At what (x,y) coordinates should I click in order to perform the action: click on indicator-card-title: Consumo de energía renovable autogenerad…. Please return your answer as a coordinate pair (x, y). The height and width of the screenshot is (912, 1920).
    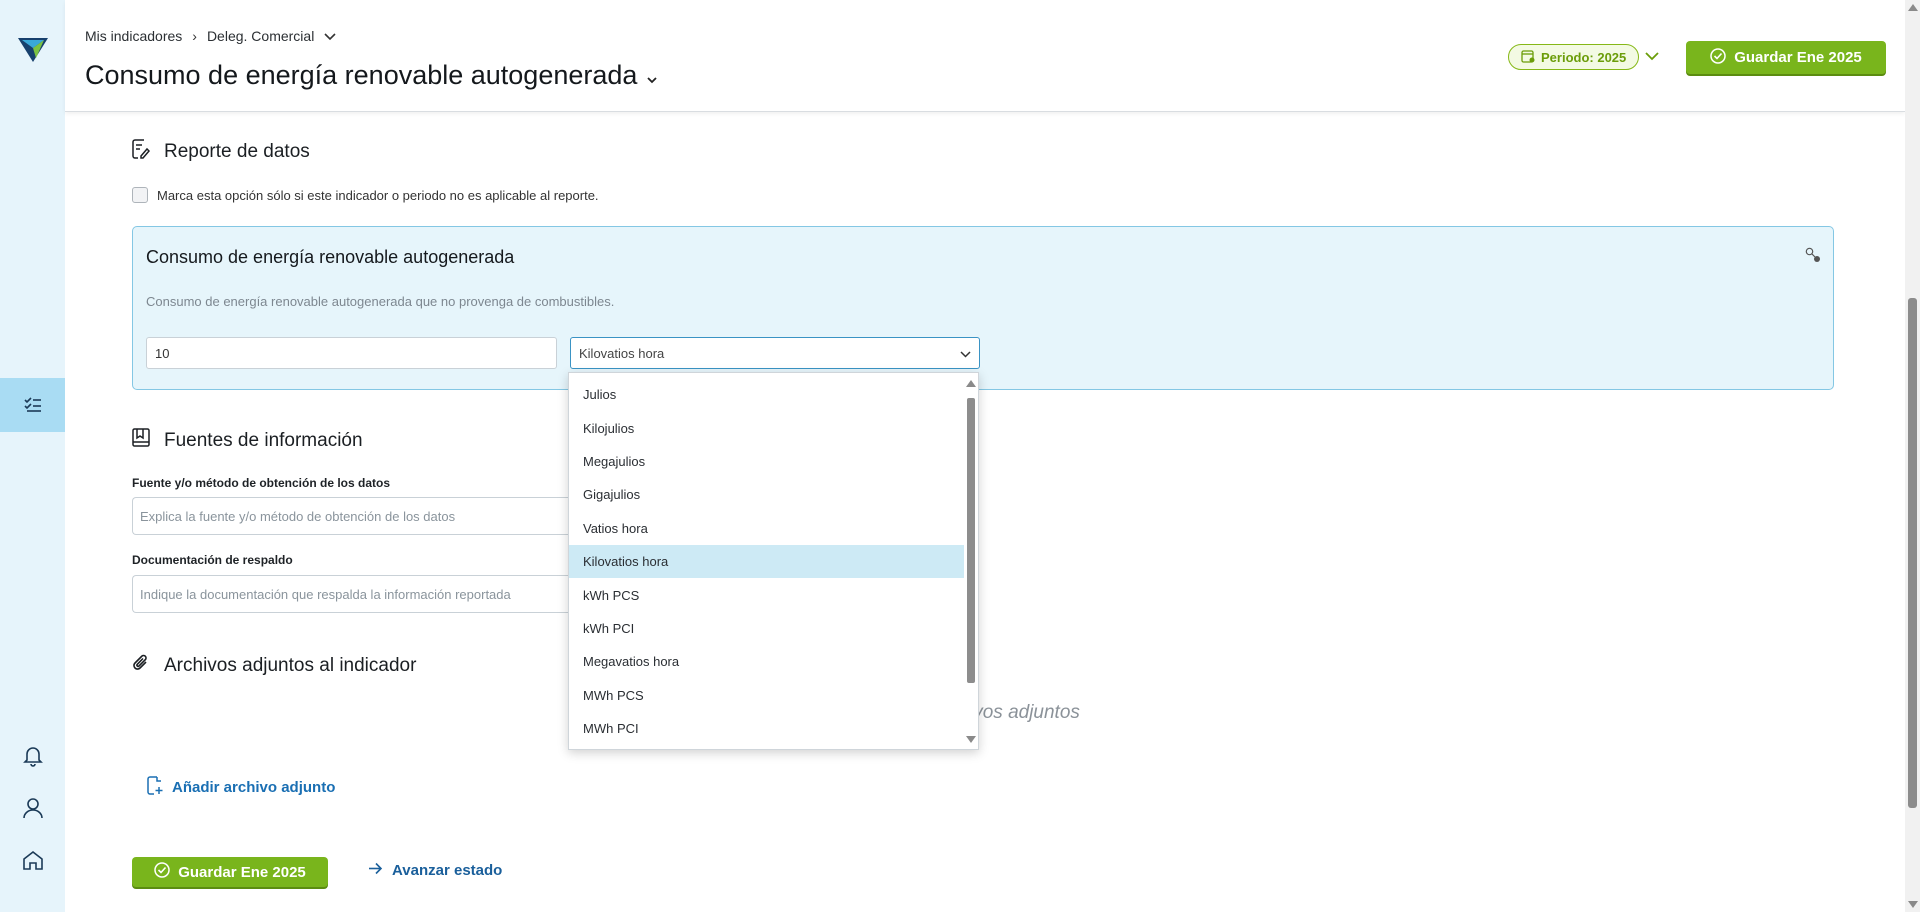
    Looking at the image, I should click on (330, 257).